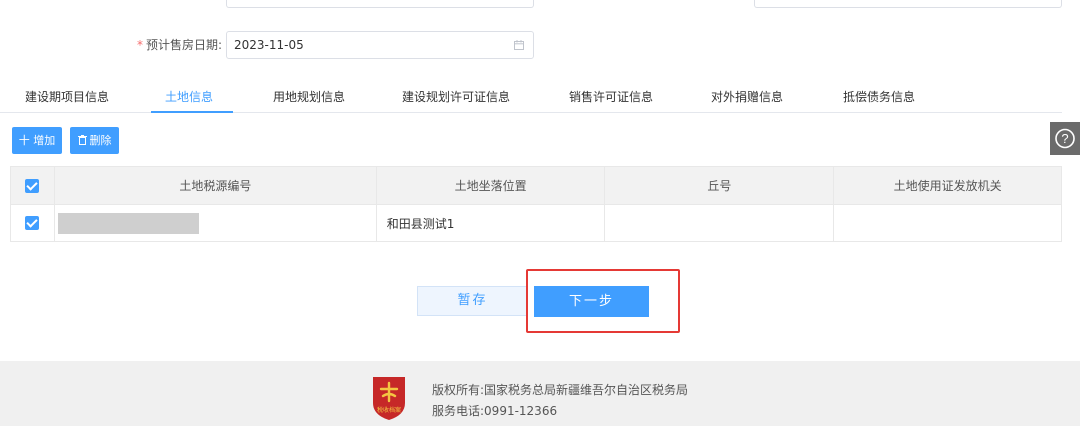 This screenshot has width=1080, height=426. Describe the element at coordinates (380, 4) in the screenshot. I see `top-left-field` at that location.